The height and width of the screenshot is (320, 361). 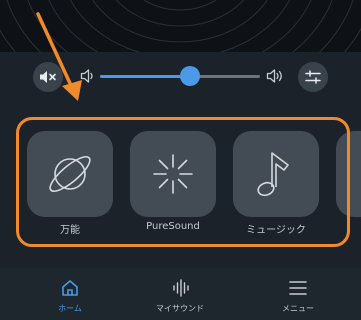 I want to click on volume-slider, so click(x=180, y=76).